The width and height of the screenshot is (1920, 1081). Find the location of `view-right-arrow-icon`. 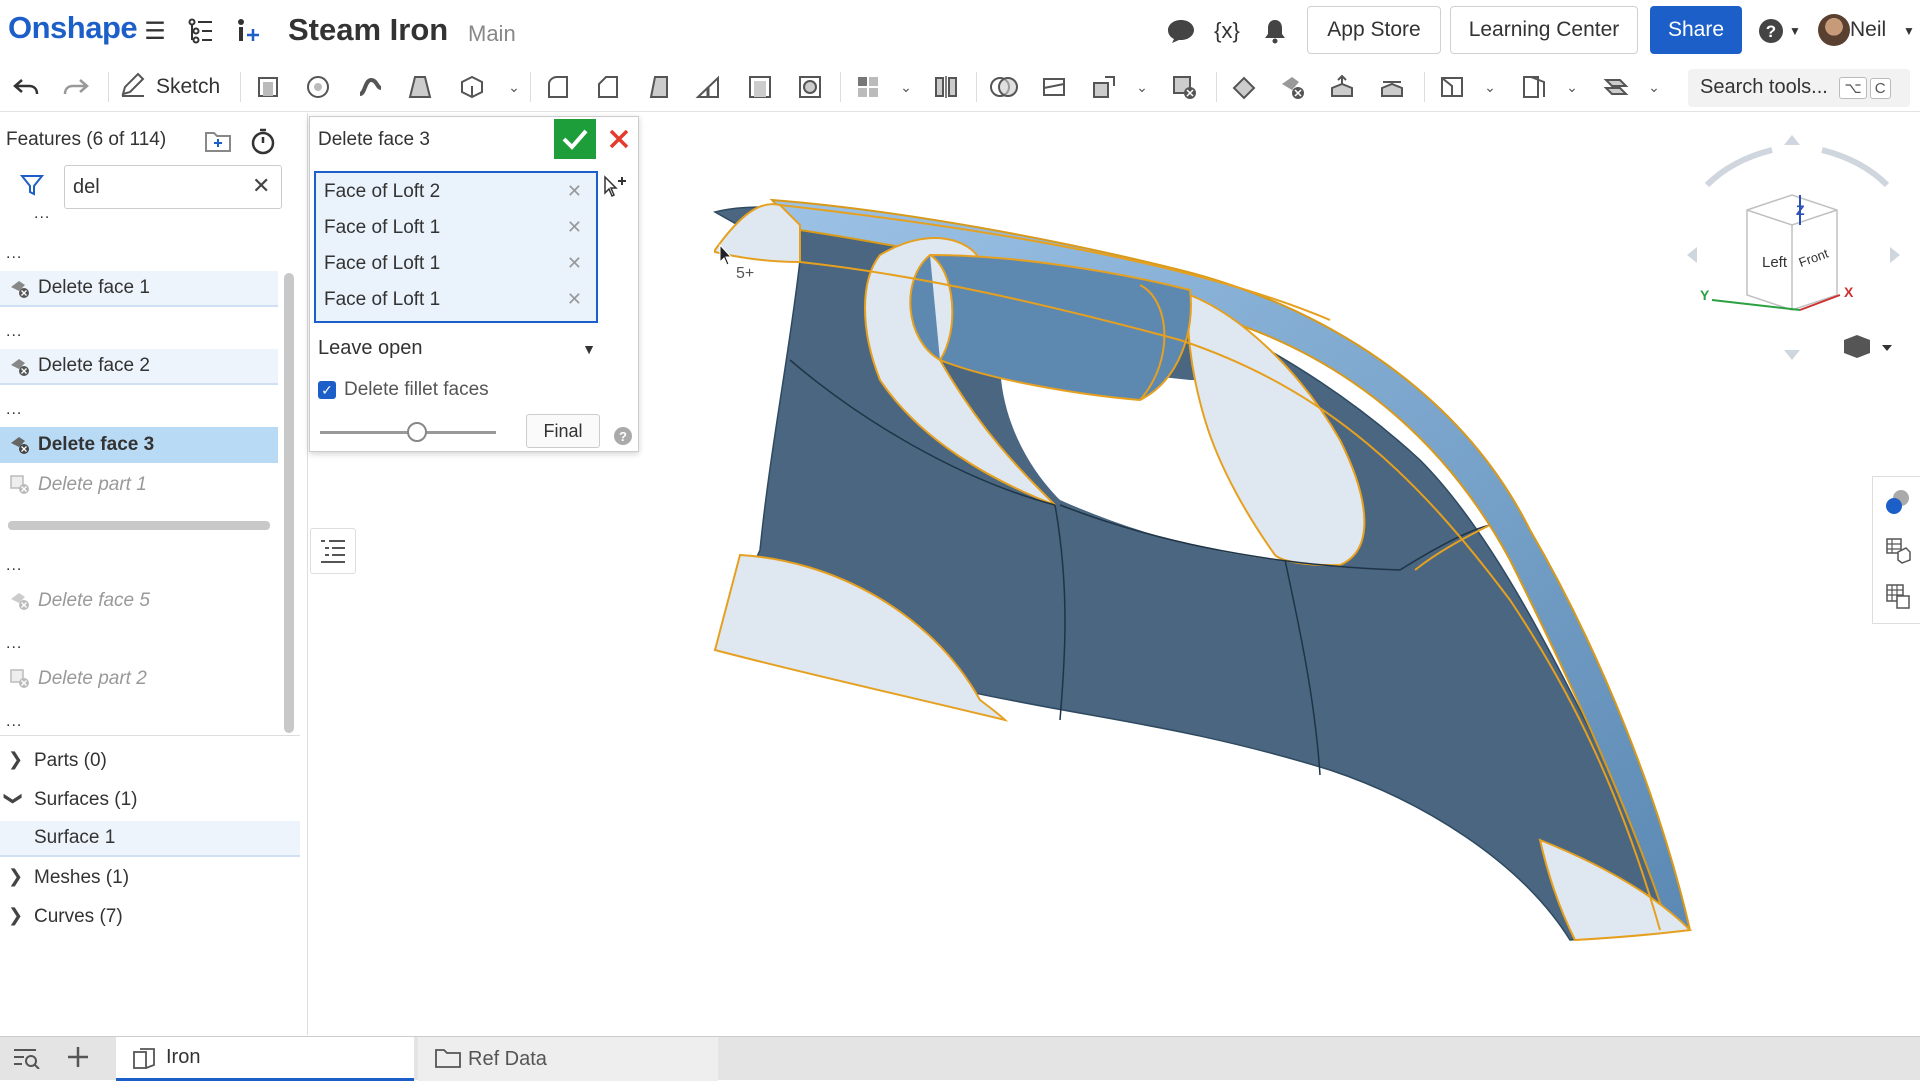

view-right-arrow-icon is located at coordinates (1895, 255).